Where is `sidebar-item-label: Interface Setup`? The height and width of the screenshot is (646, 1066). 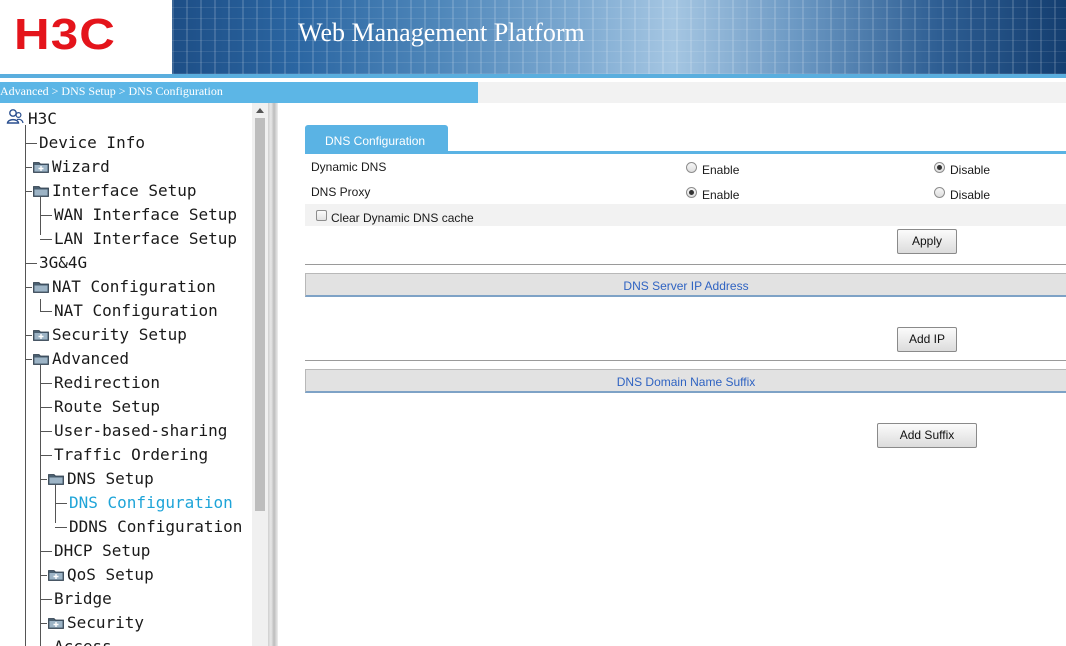
sidebar-item-label: Interface Setup is located at coordinates (124, 190).